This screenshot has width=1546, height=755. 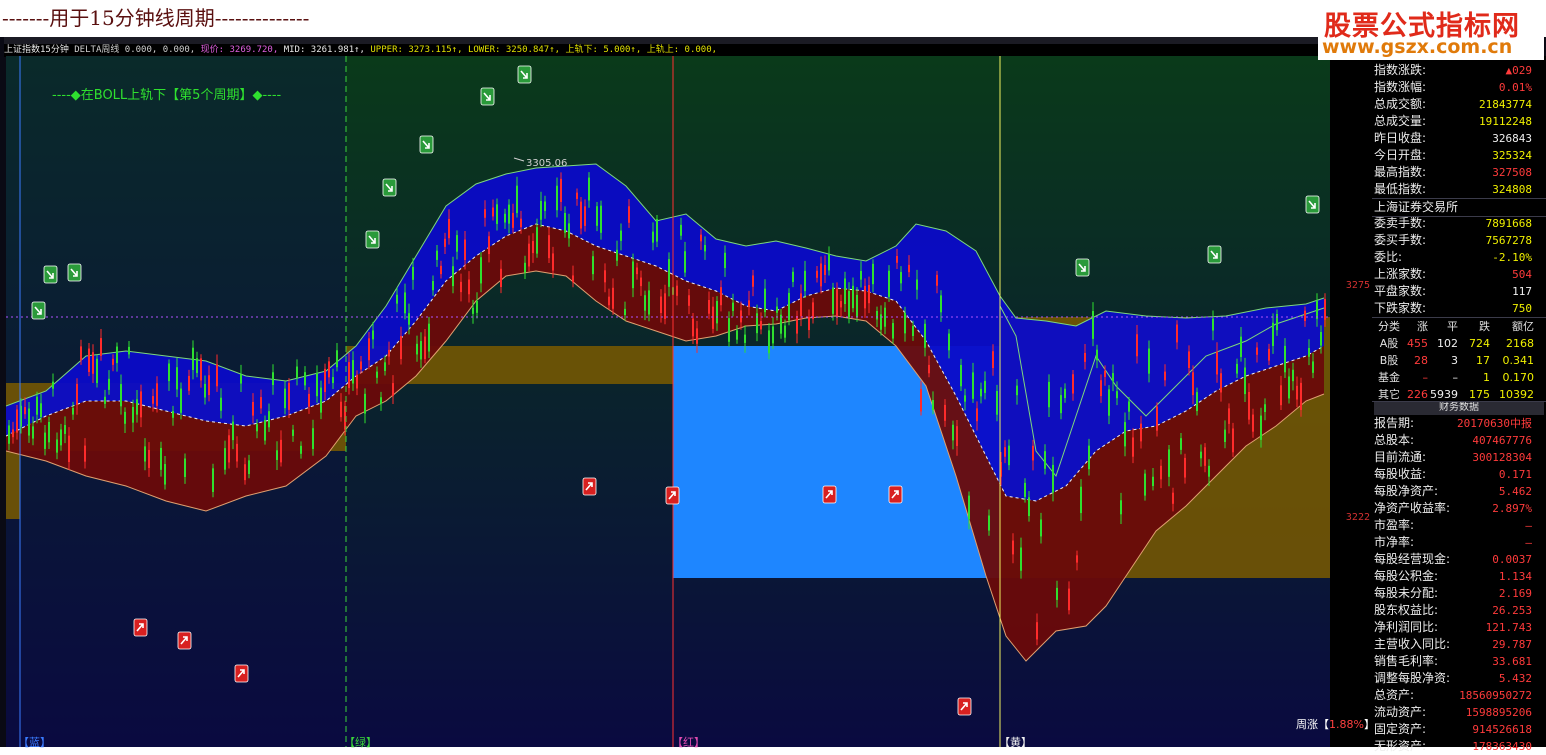 What do you see at coordinates (1453, 172) in the screenshot?
I see `quote-row: 最高指数: 327508` at bounding box center [1453, 172].